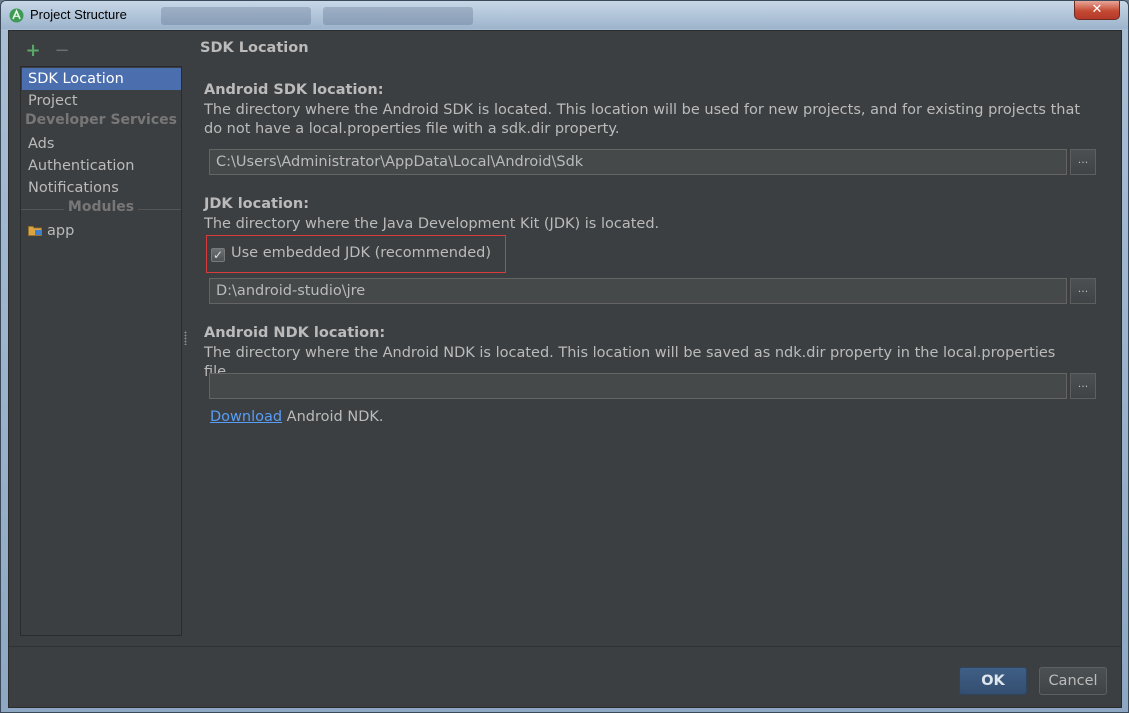  What do you see at coordinates (62, 51) in the screenshot?
I see `remove-icon: −` at bounding box center [62, 51].